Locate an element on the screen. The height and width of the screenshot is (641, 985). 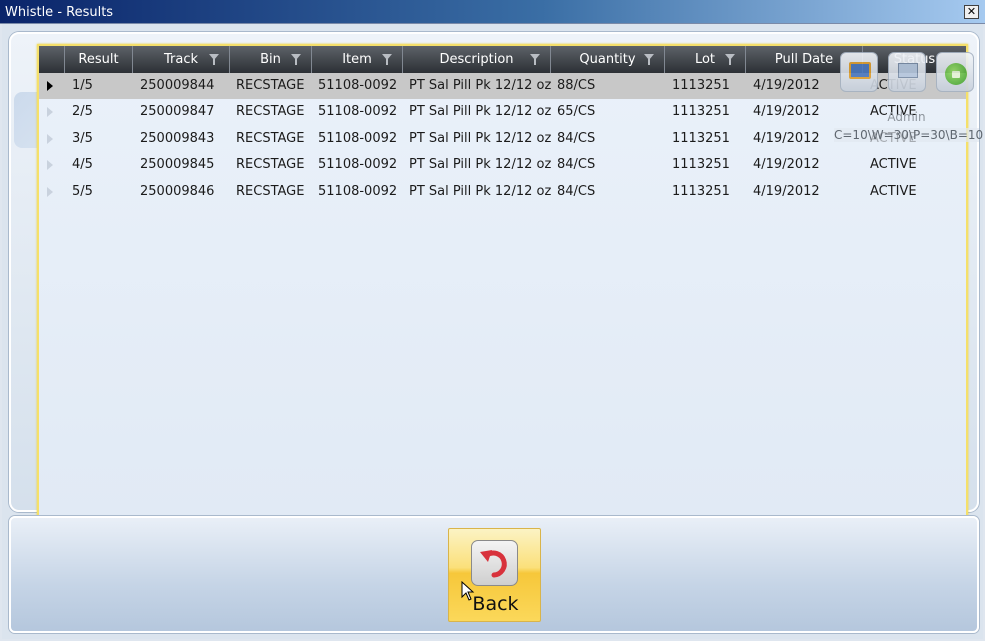
cell-track: 250009845 is located at coordinates (177, 164).